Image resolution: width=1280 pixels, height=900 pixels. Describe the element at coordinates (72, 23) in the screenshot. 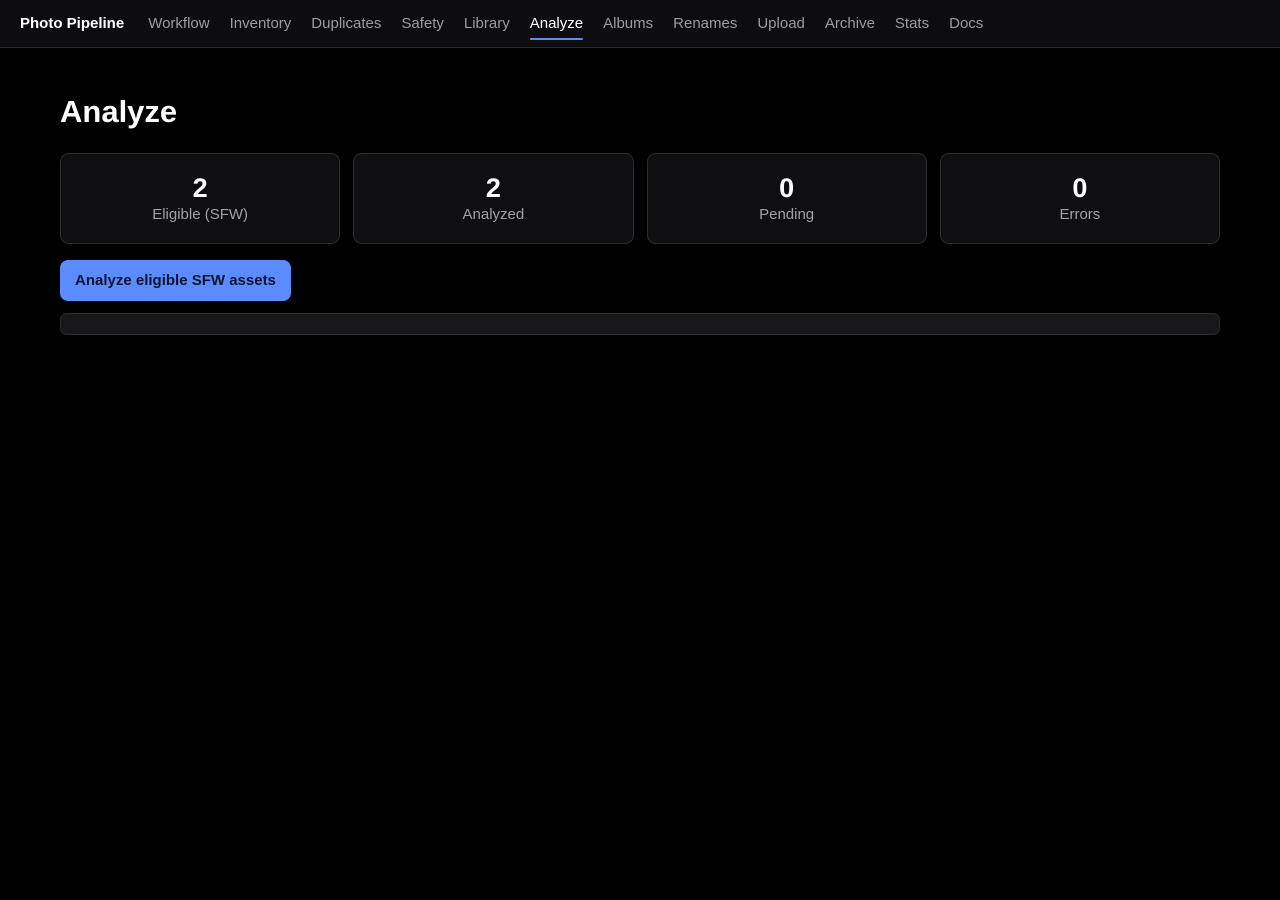

I see `app-brand: Photo Pipeline` at that location.